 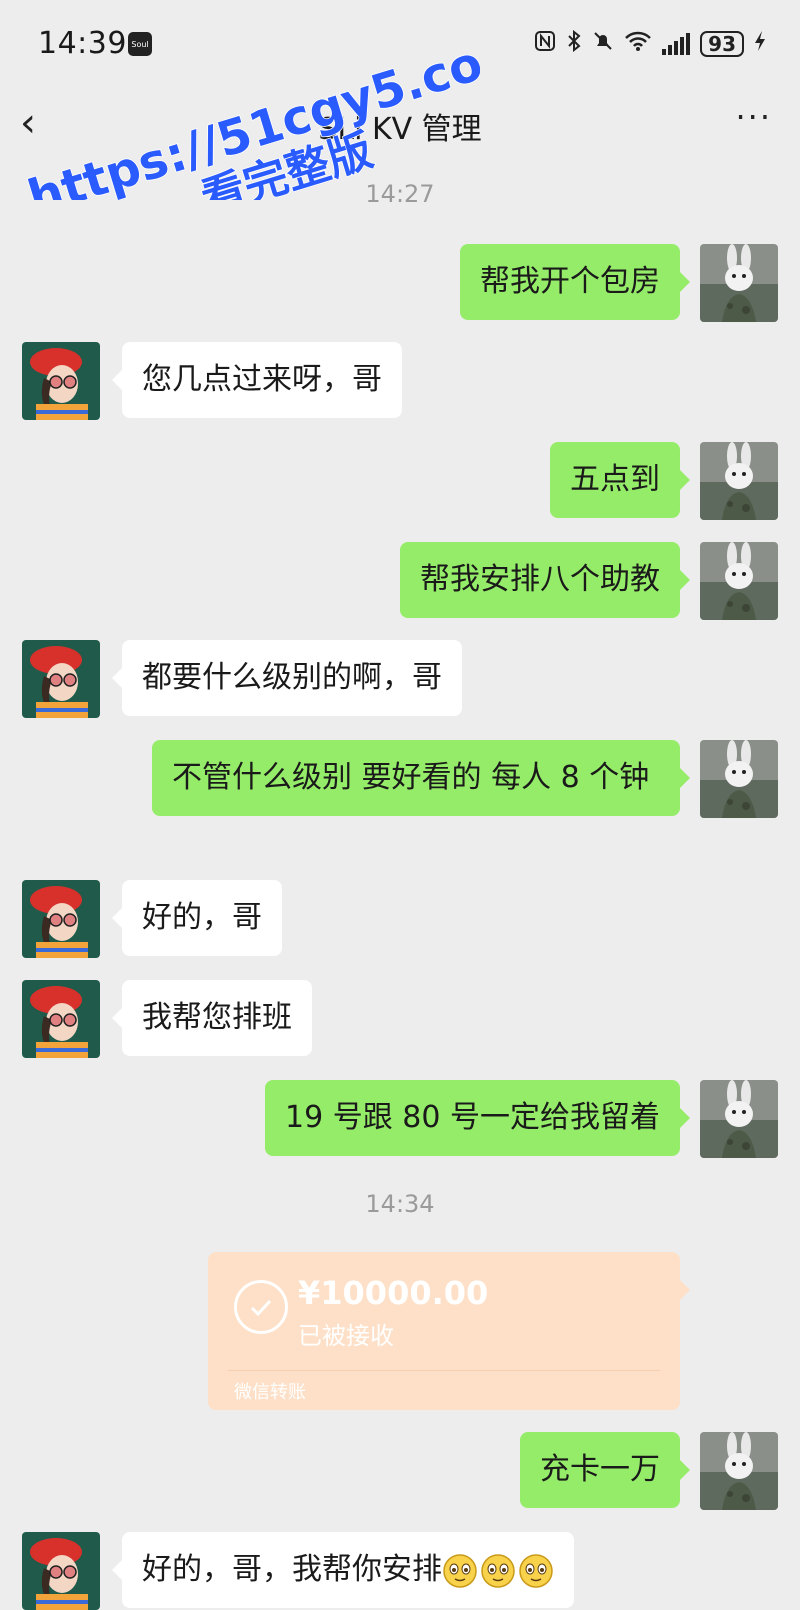 I want to click on wifi-icon, so click(x=638, y=44).